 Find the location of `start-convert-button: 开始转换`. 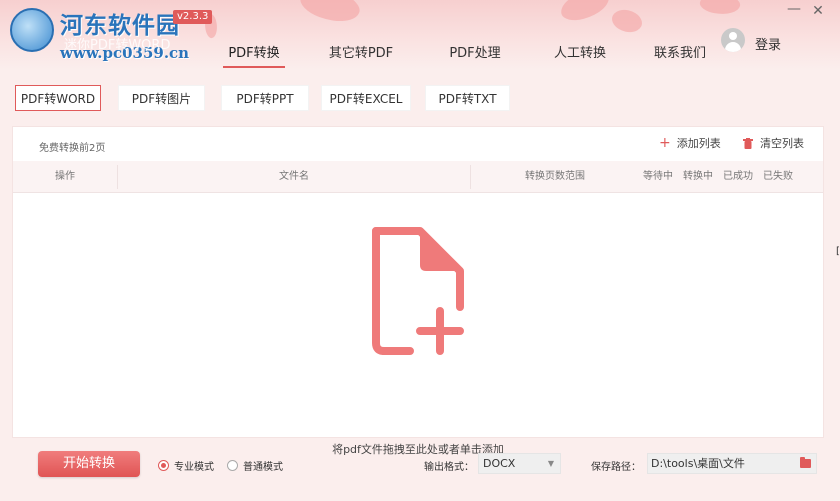

start-convert-button: 开始转换 is located at coordinates (89, 464).